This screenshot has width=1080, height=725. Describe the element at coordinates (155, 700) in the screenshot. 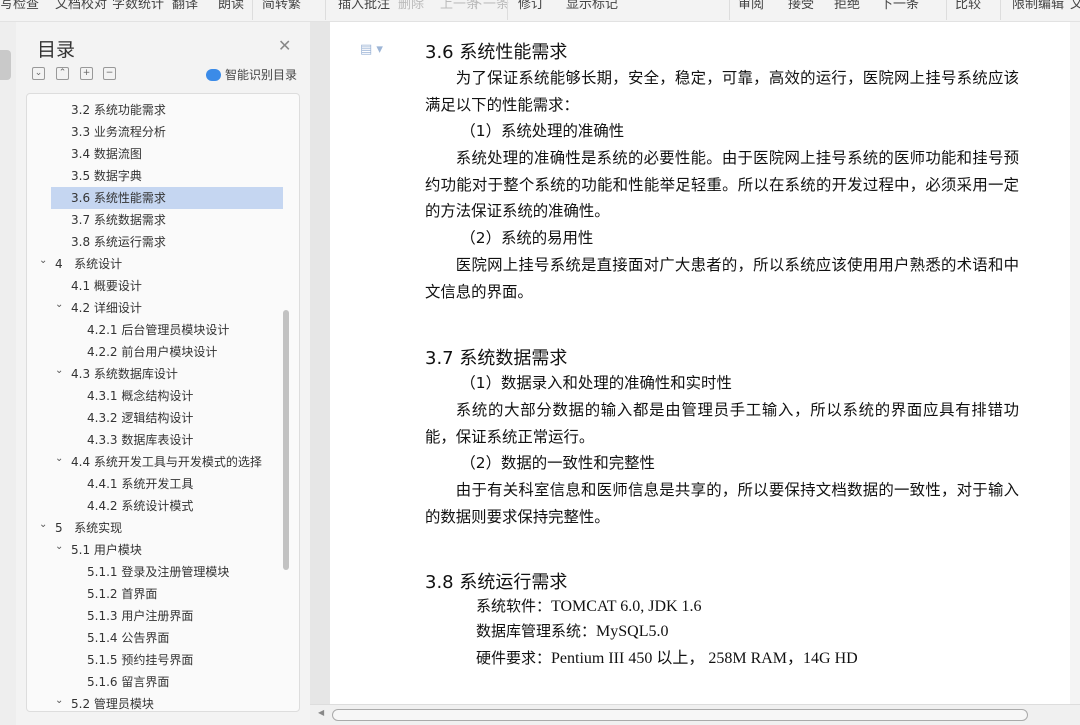

I see `toc-item: ⌄ 5.2 管理员模块` at that location.